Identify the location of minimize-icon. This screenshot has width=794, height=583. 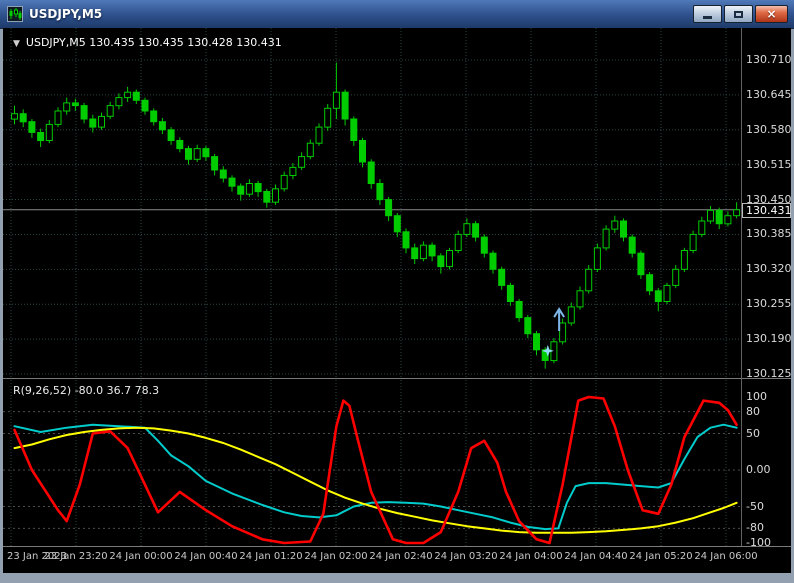
(707, 17).